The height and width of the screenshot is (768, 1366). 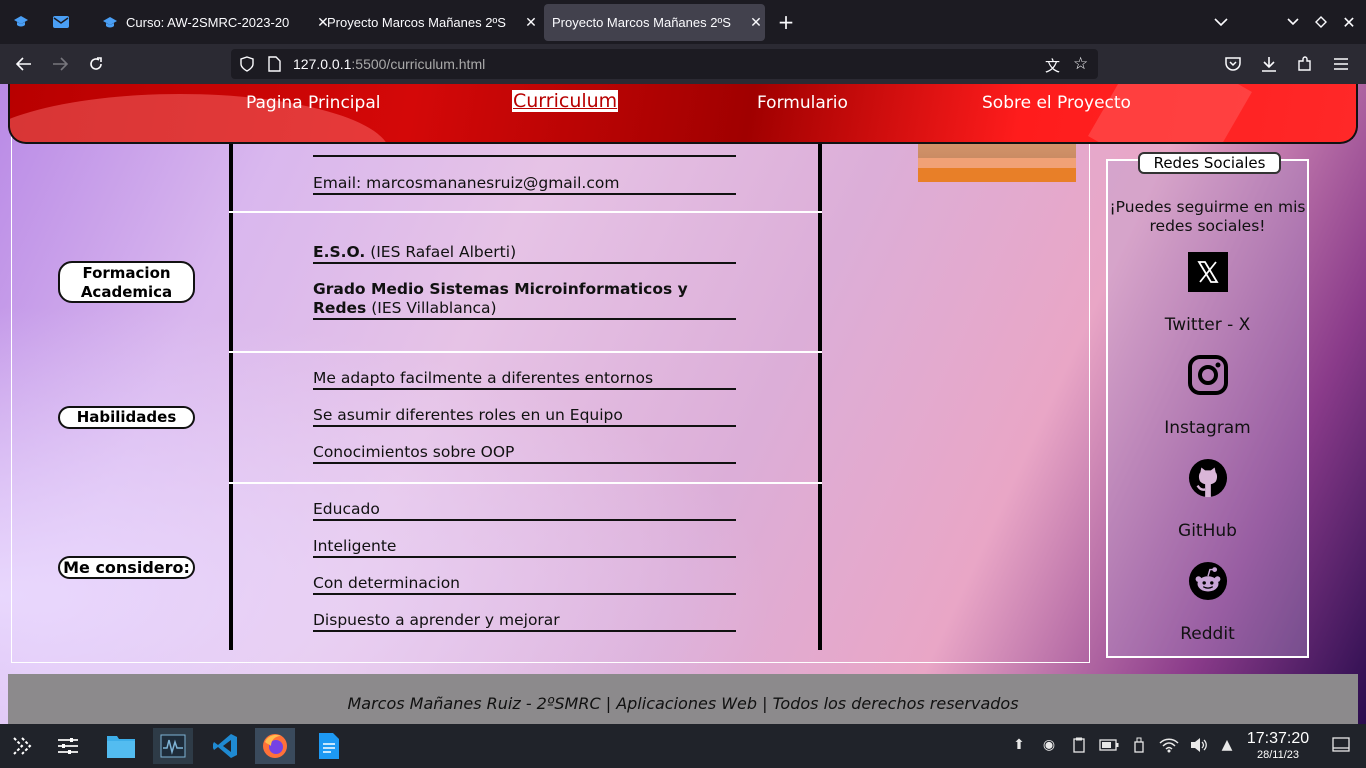 What do you see at coordinates (431, 308) in the screenshot?
I see `item-school: (IES Villablanca)` at bounding box center [431, 308].